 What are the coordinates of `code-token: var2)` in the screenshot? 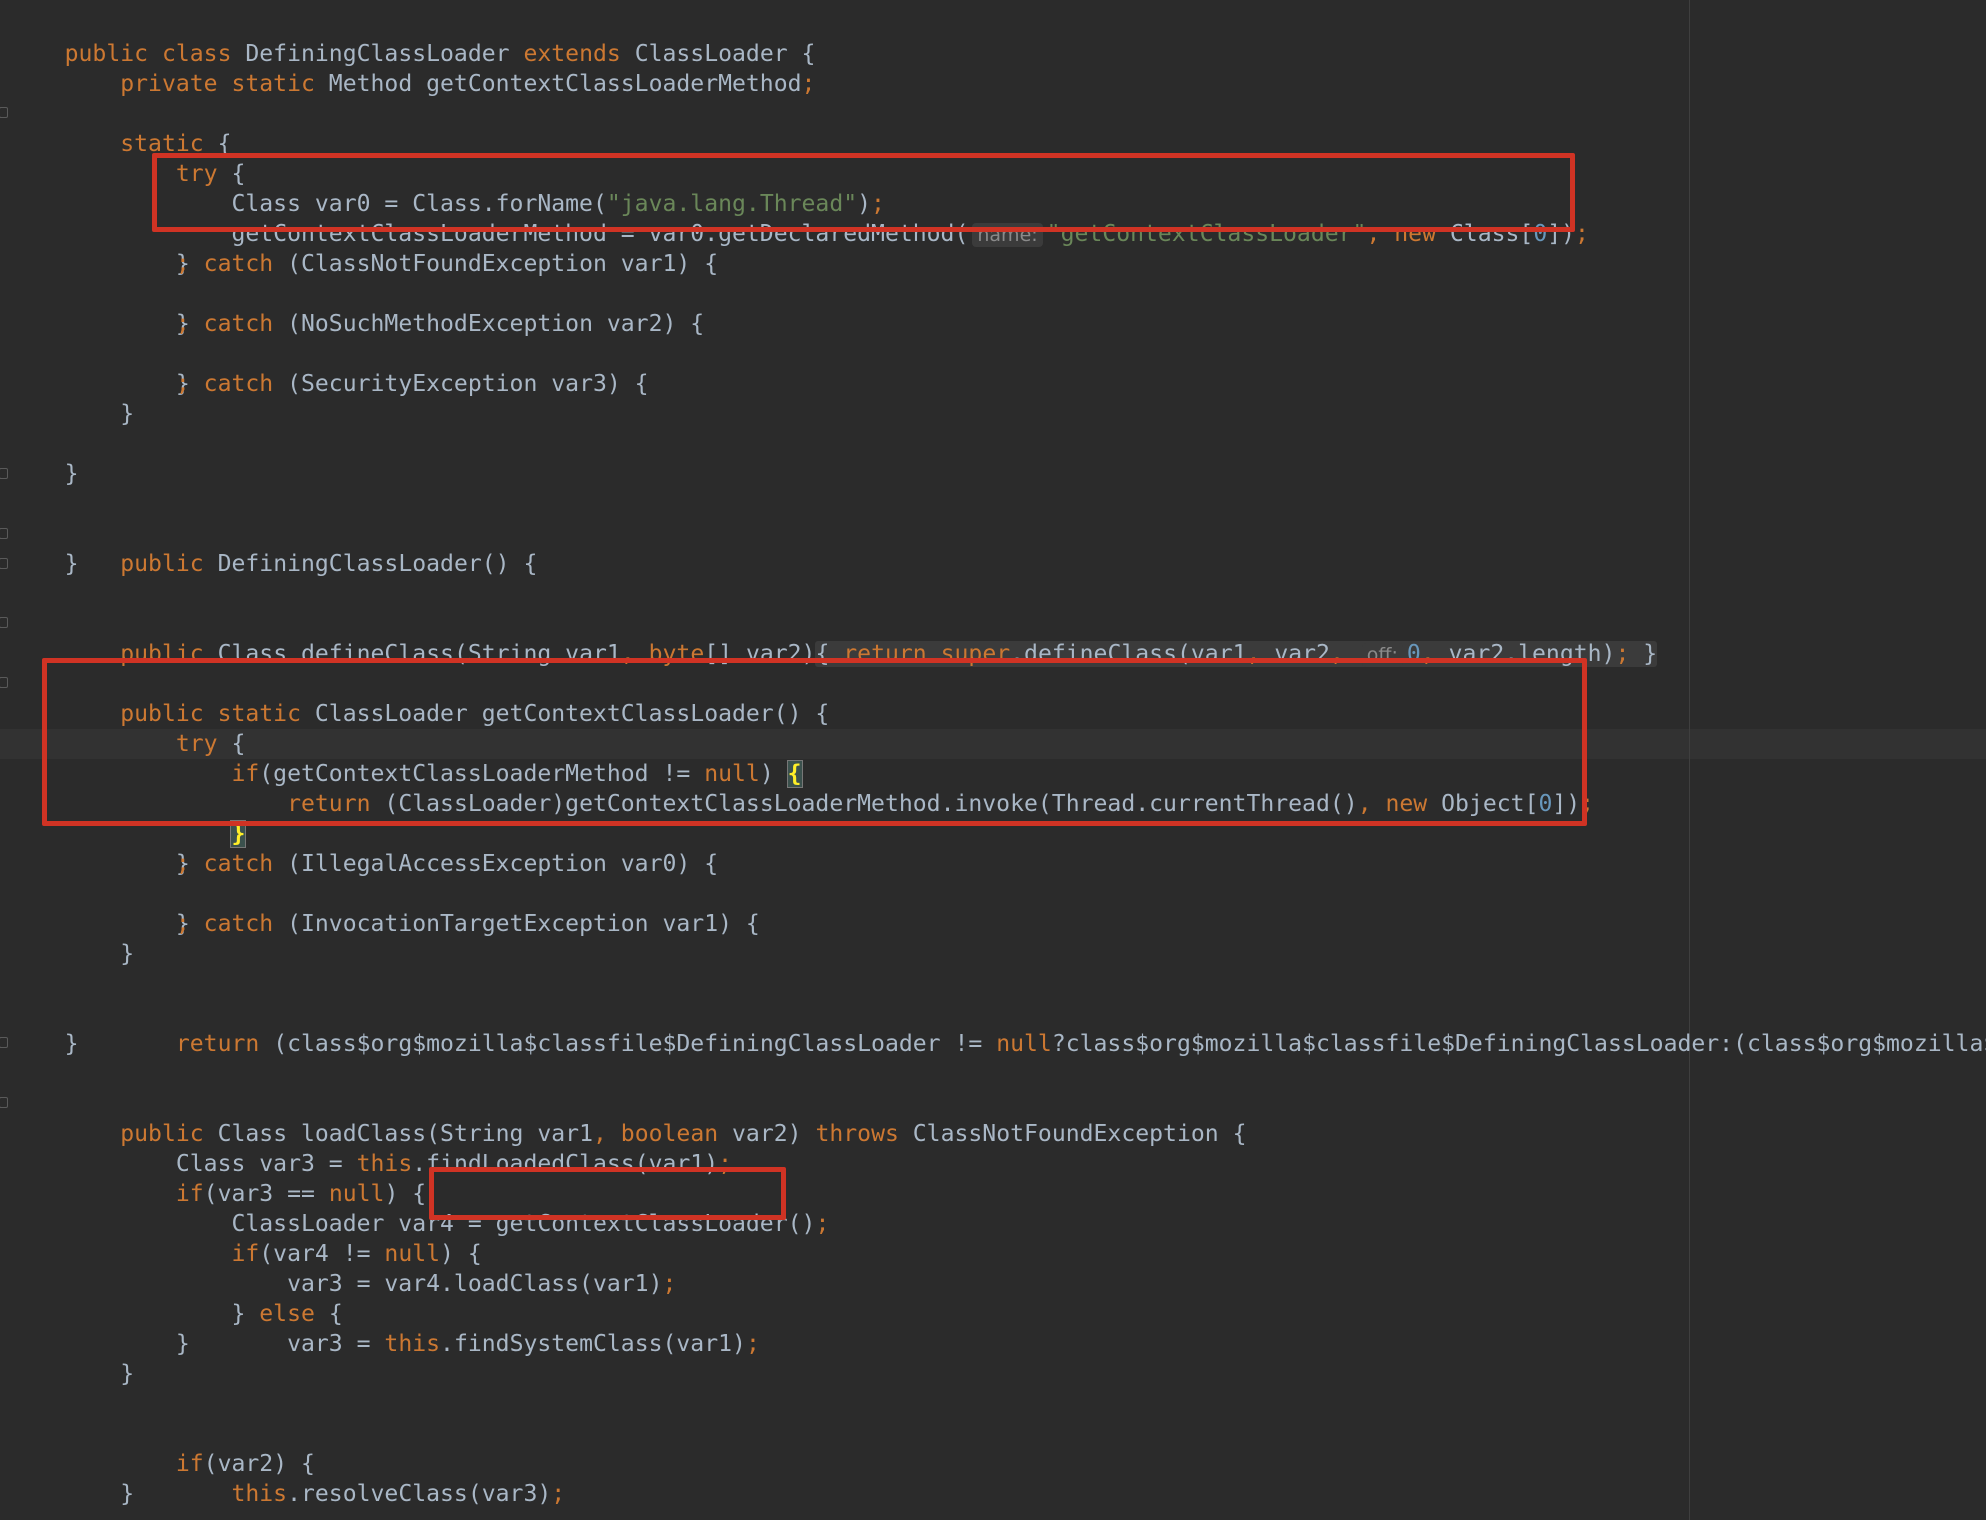 It's located at (774, 1134).